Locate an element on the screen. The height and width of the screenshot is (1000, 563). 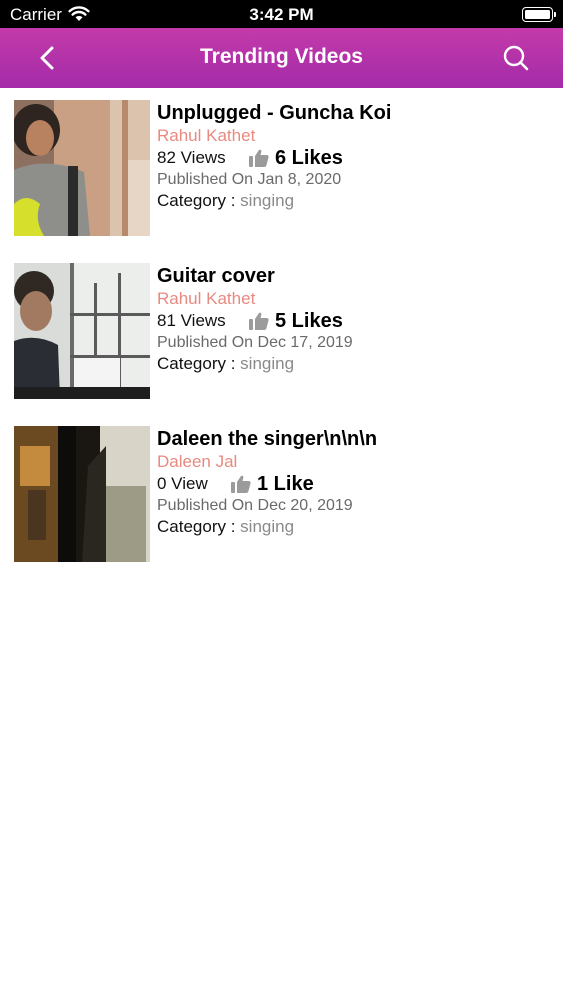
published-date: Published On Jan 8, 2020 is located at coordinates (249, 179).